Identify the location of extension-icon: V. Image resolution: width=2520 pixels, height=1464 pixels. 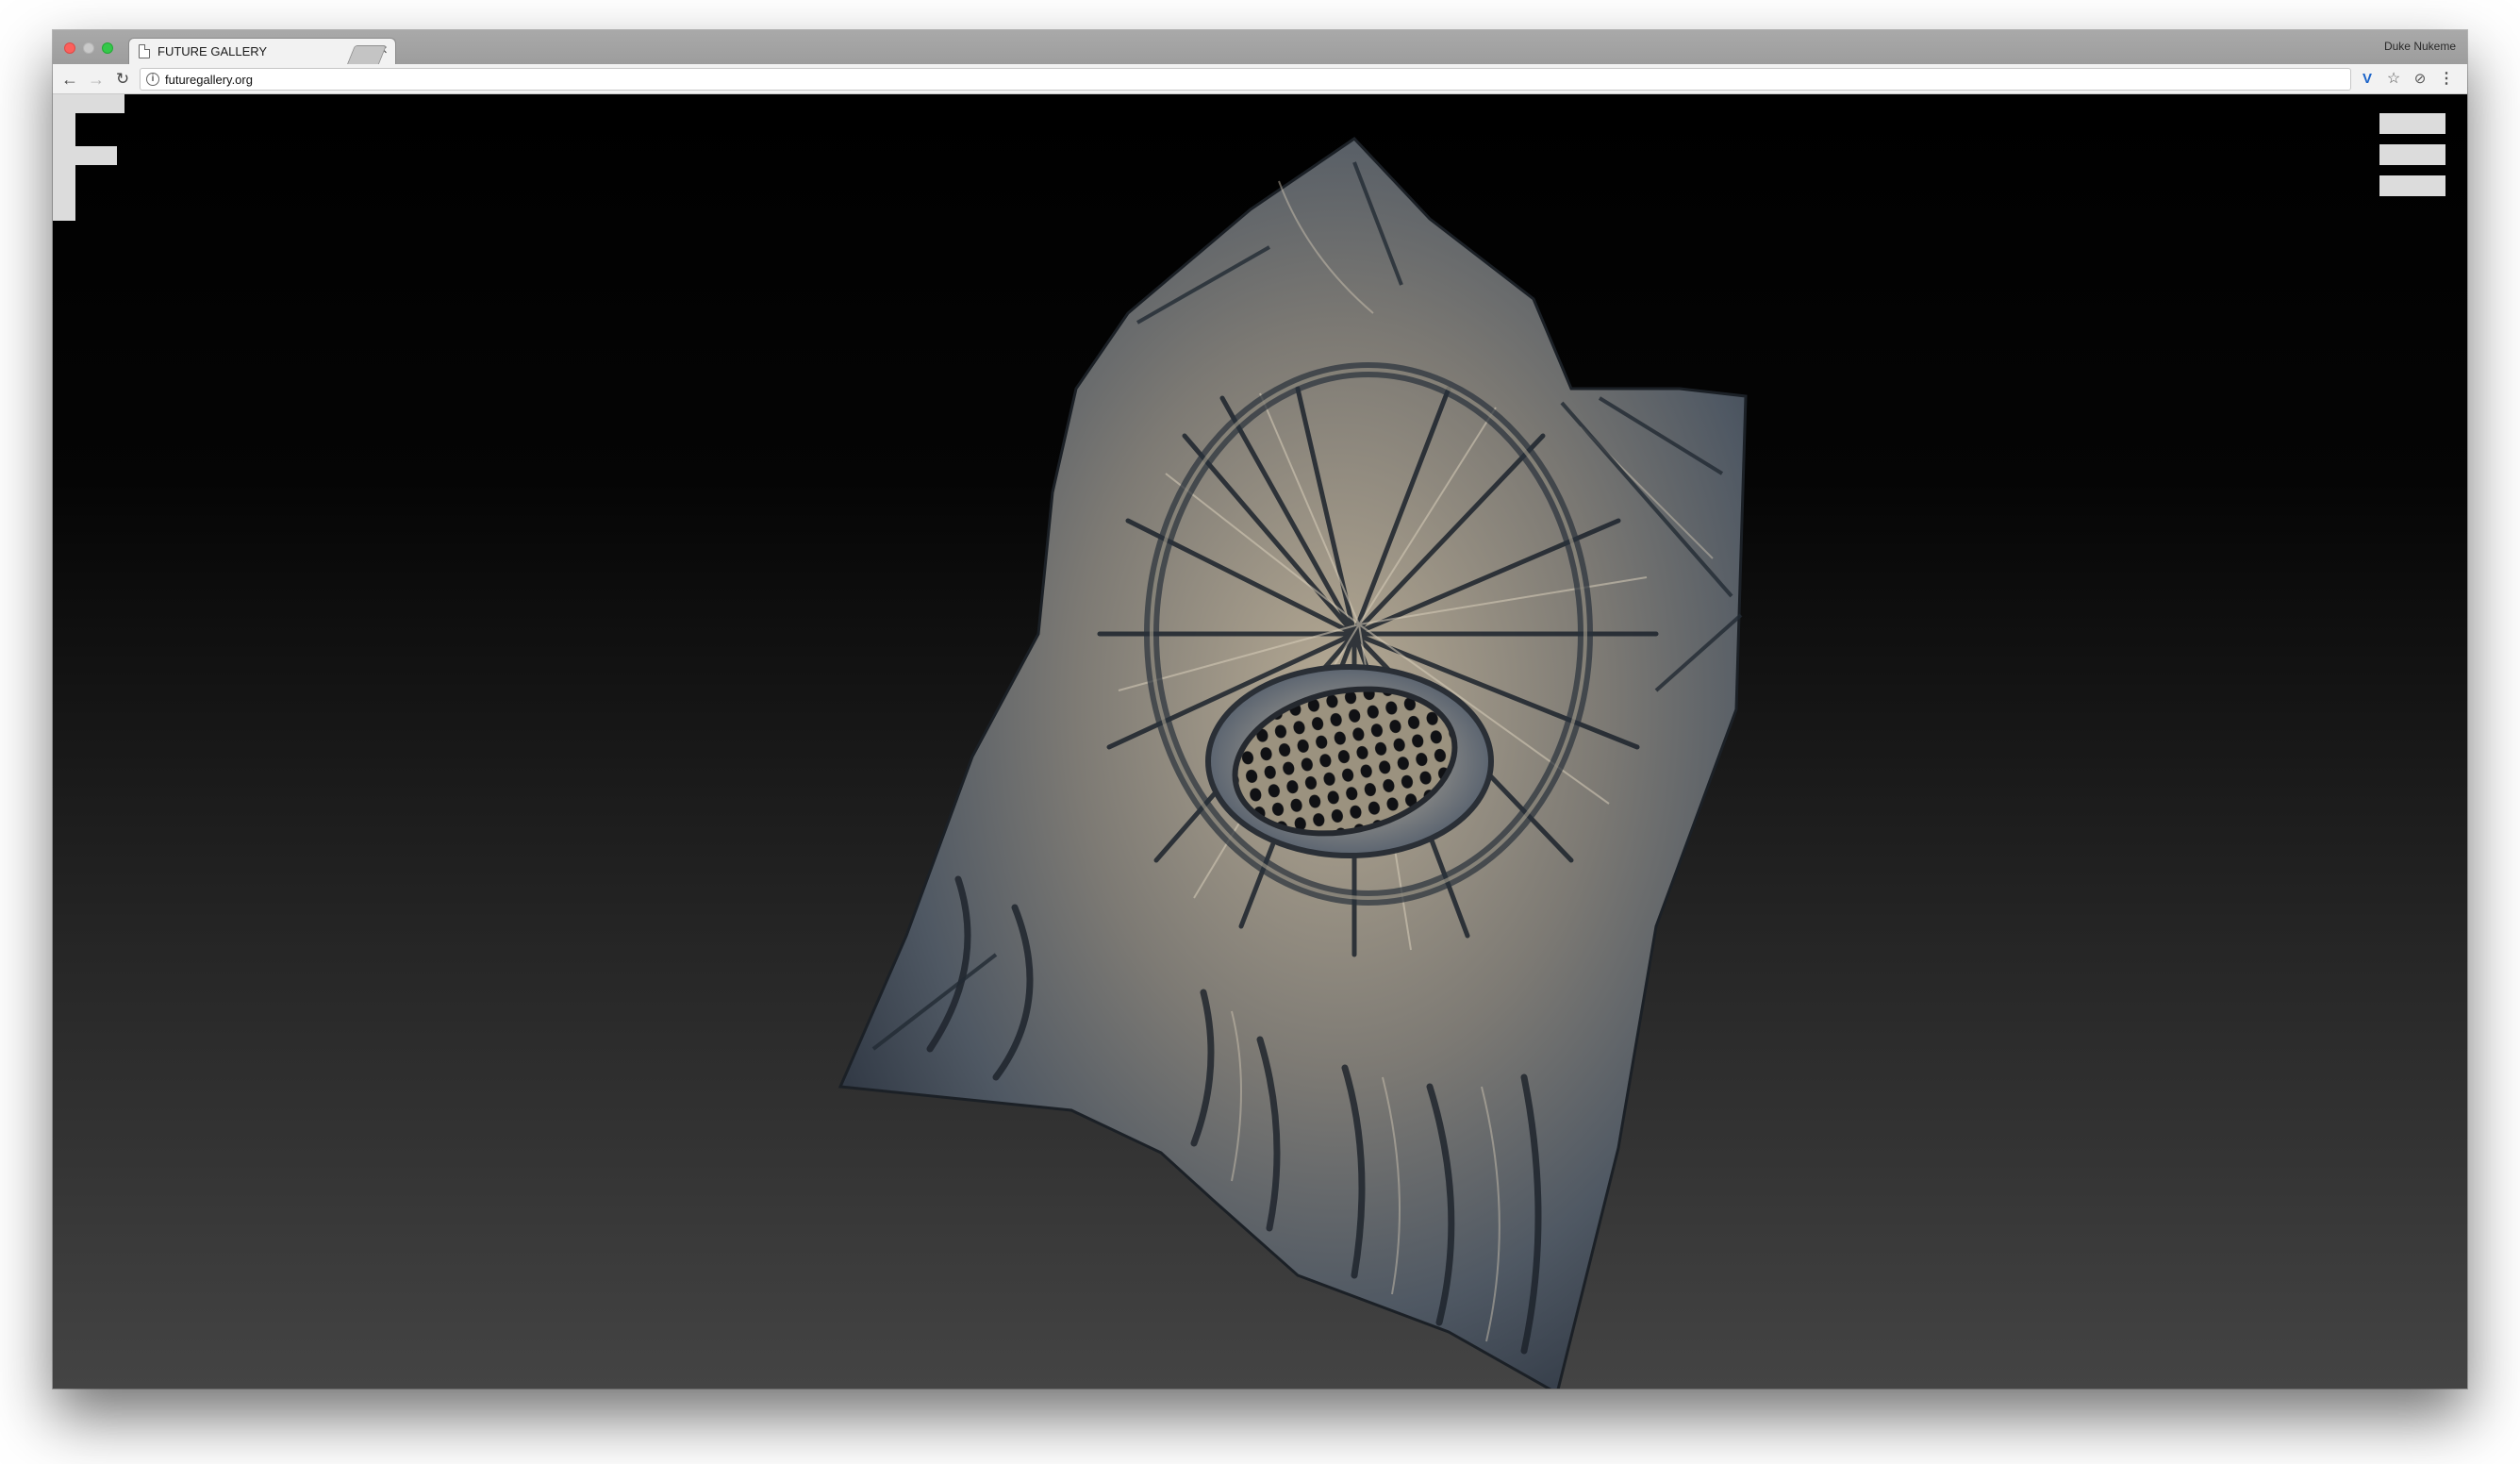
(2368, 79).